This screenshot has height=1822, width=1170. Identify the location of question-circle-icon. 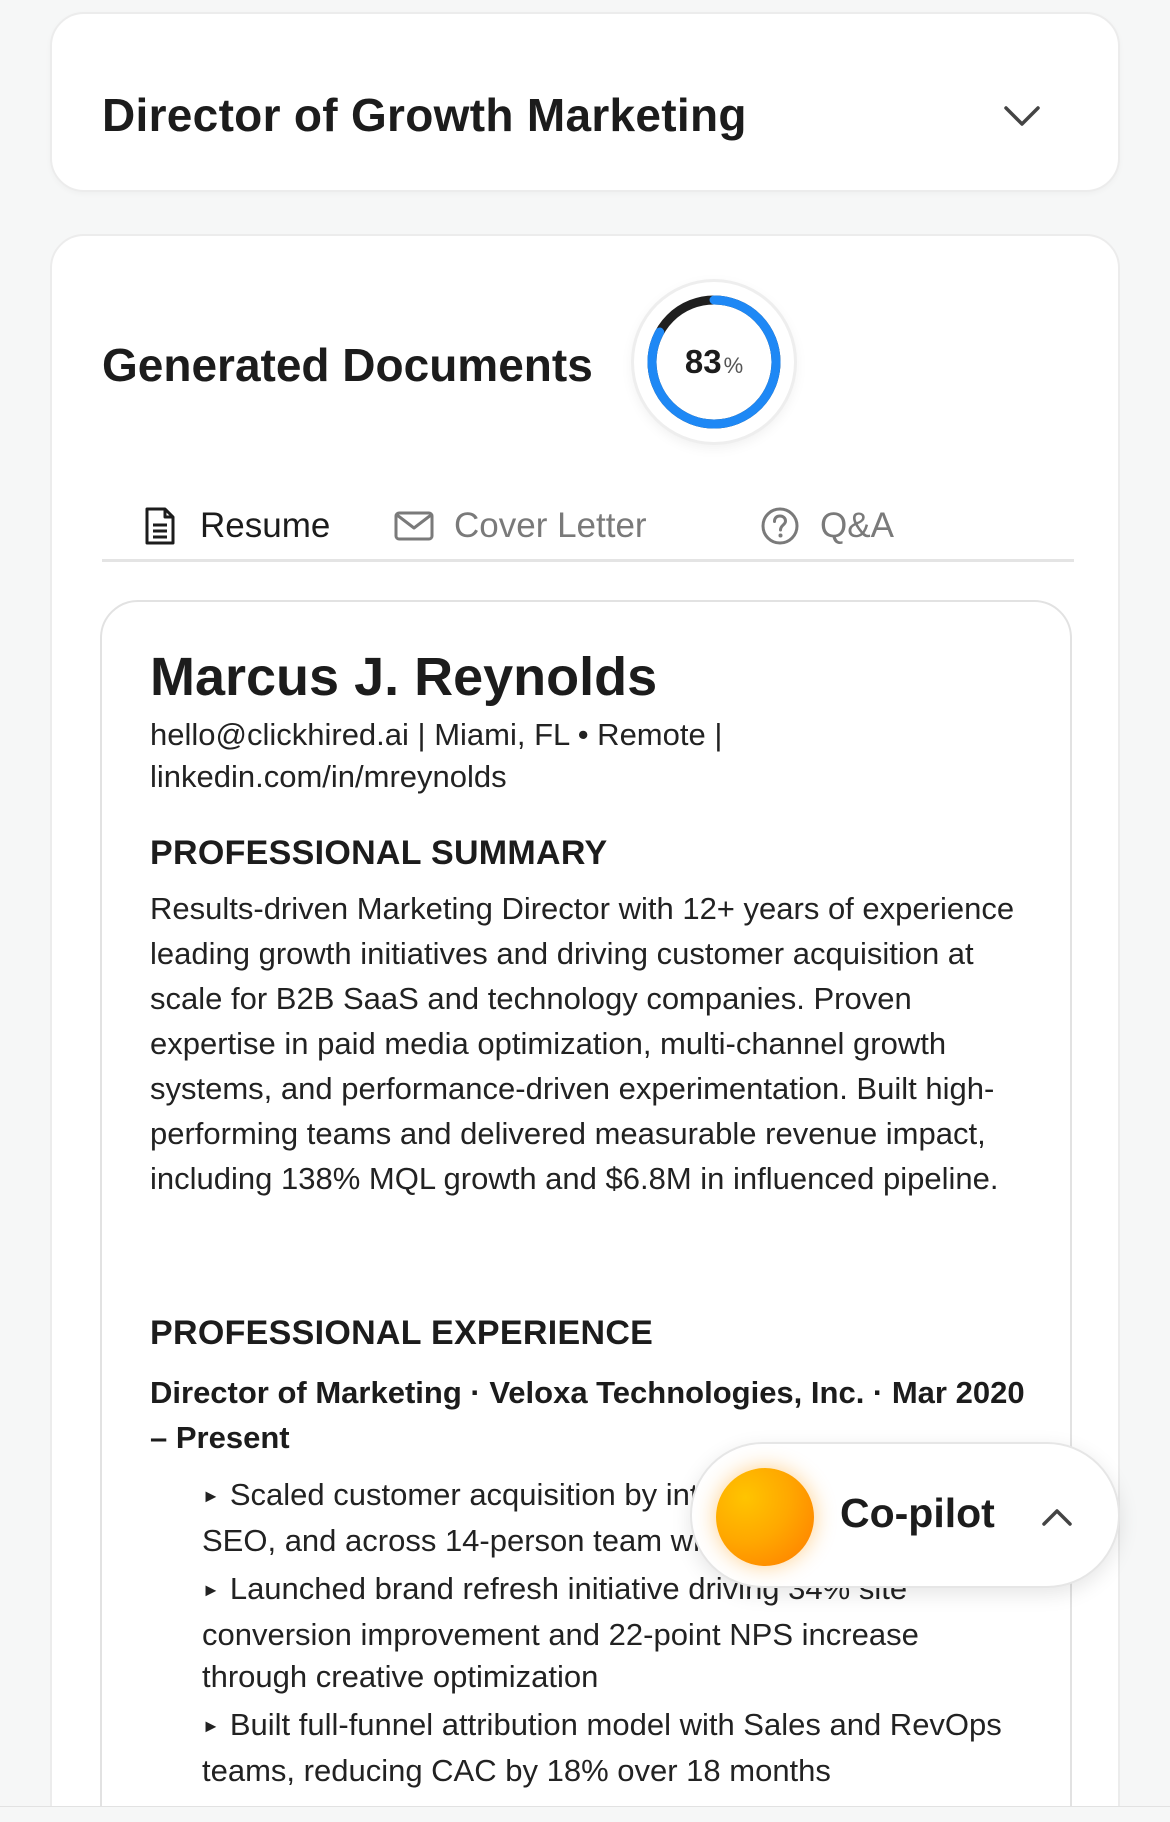
(780, 526).